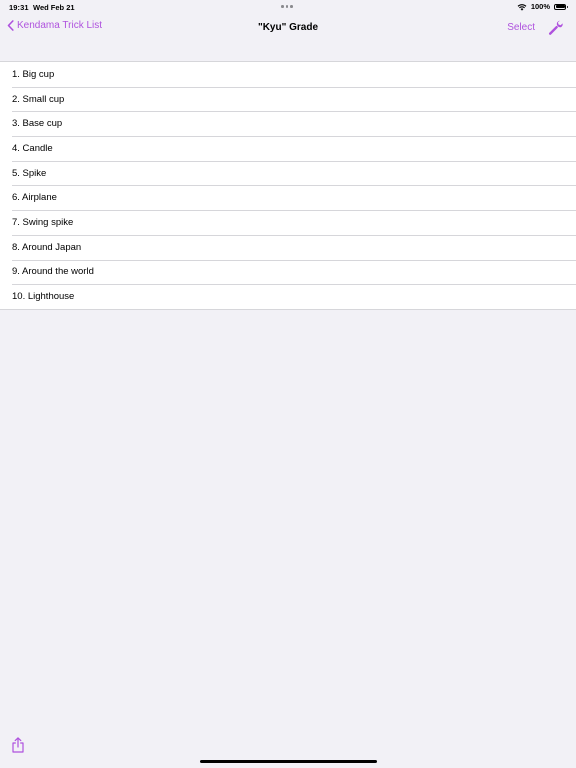  I want to click on status-indicators: 100%, so click(542, 6).